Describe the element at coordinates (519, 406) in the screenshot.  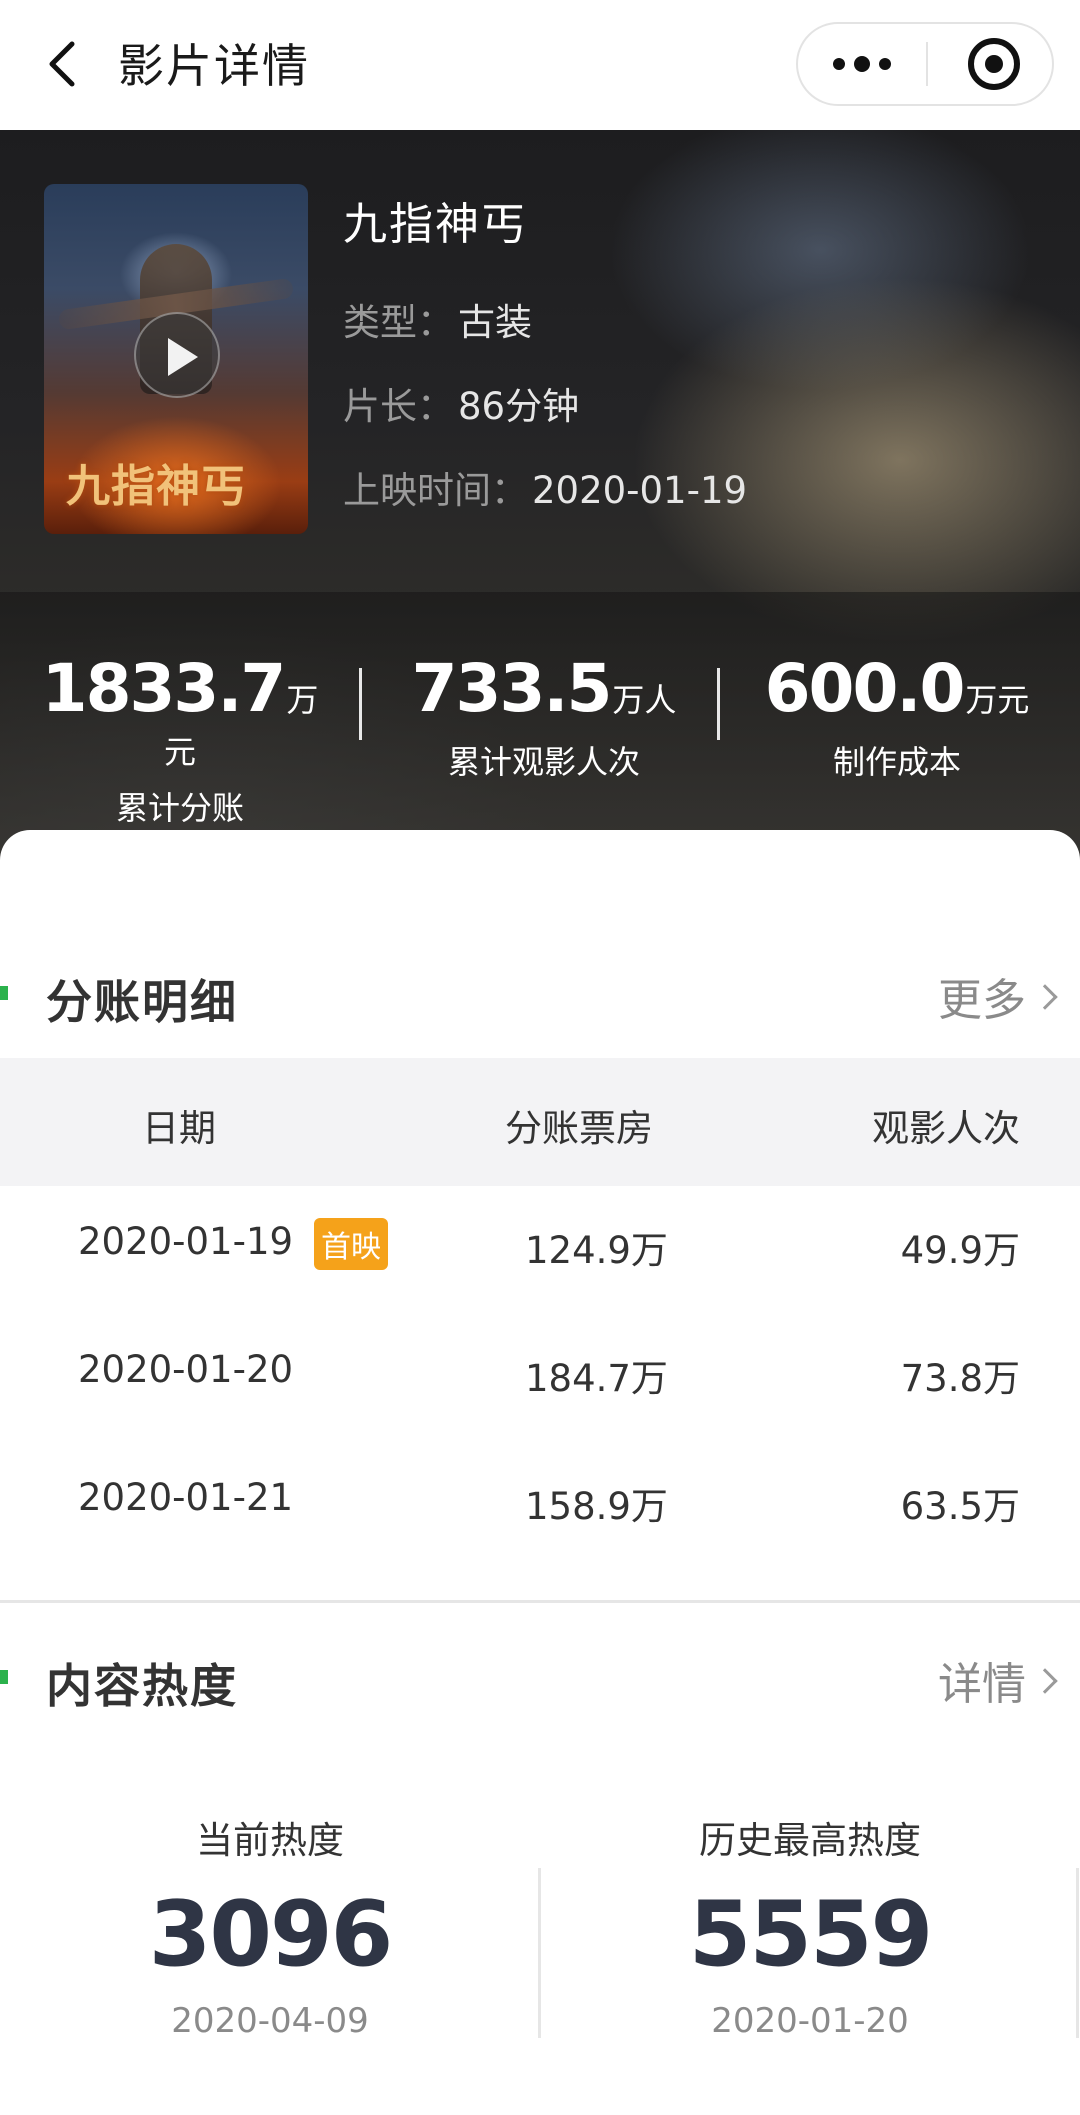
I see `movie-duration-value: 86分钟` at that location.